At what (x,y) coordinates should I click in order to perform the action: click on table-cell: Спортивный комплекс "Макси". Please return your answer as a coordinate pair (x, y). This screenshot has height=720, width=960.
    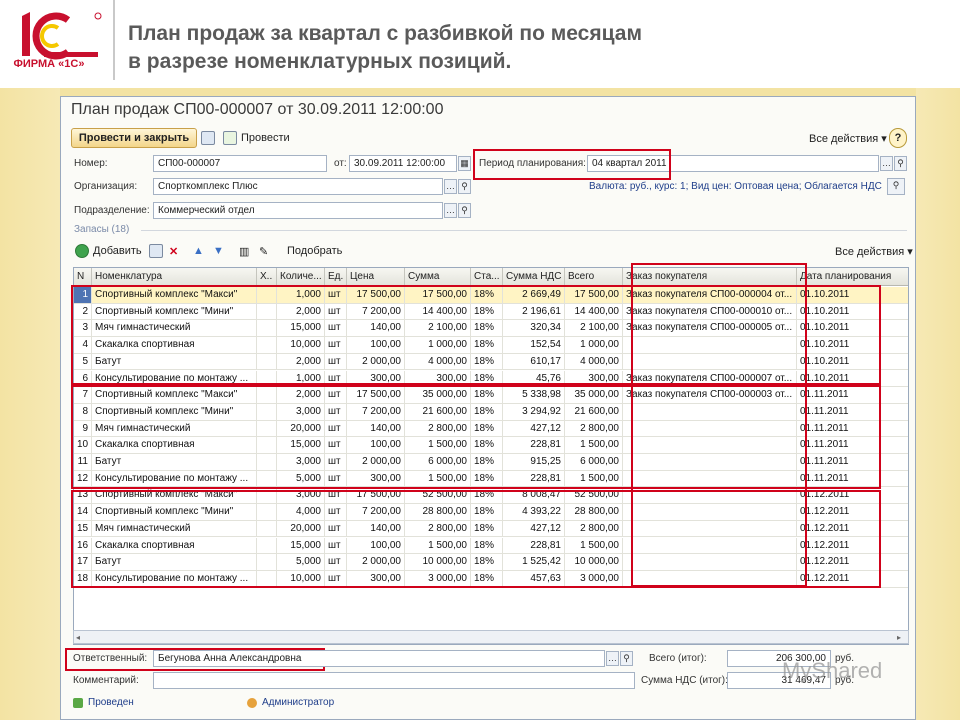
    Looking at the image, I should click on (174, 395).